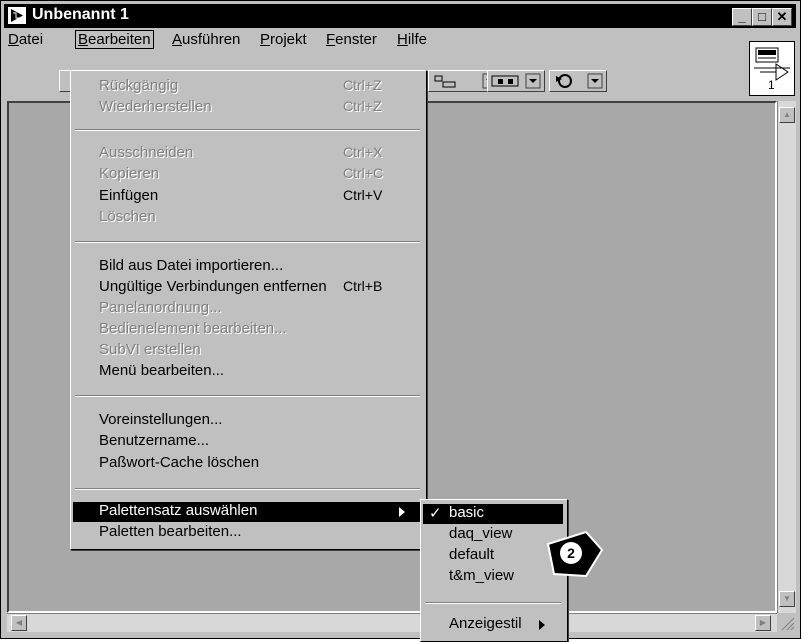 The height and width of the screenshot is (642, 803). What do you see at coordinates (247, 197) in the screenshot?
I see `menu-item-paste: Einfügen Ctrl+V` at bounding box center [247, 197].